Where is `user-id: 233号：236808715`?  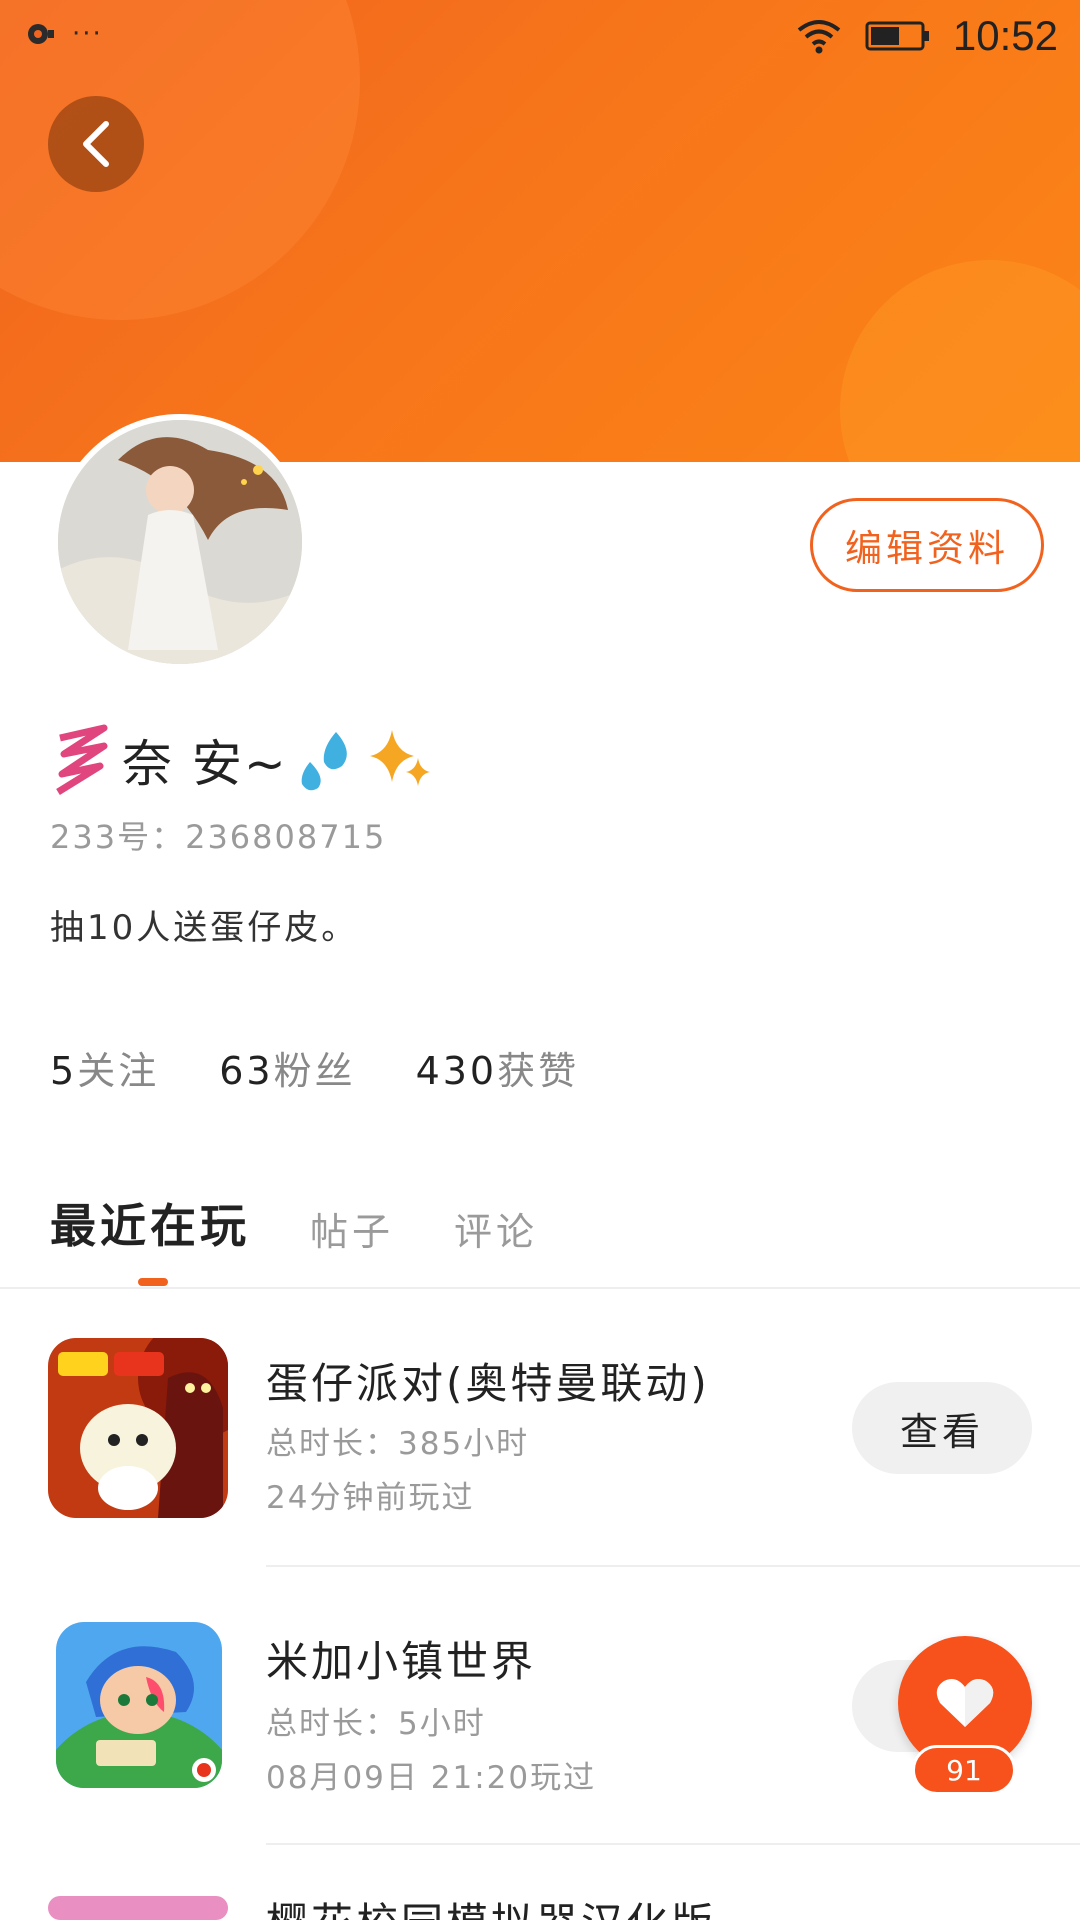 user-id: 233号：236808715 is located at coordinates (218, 837).